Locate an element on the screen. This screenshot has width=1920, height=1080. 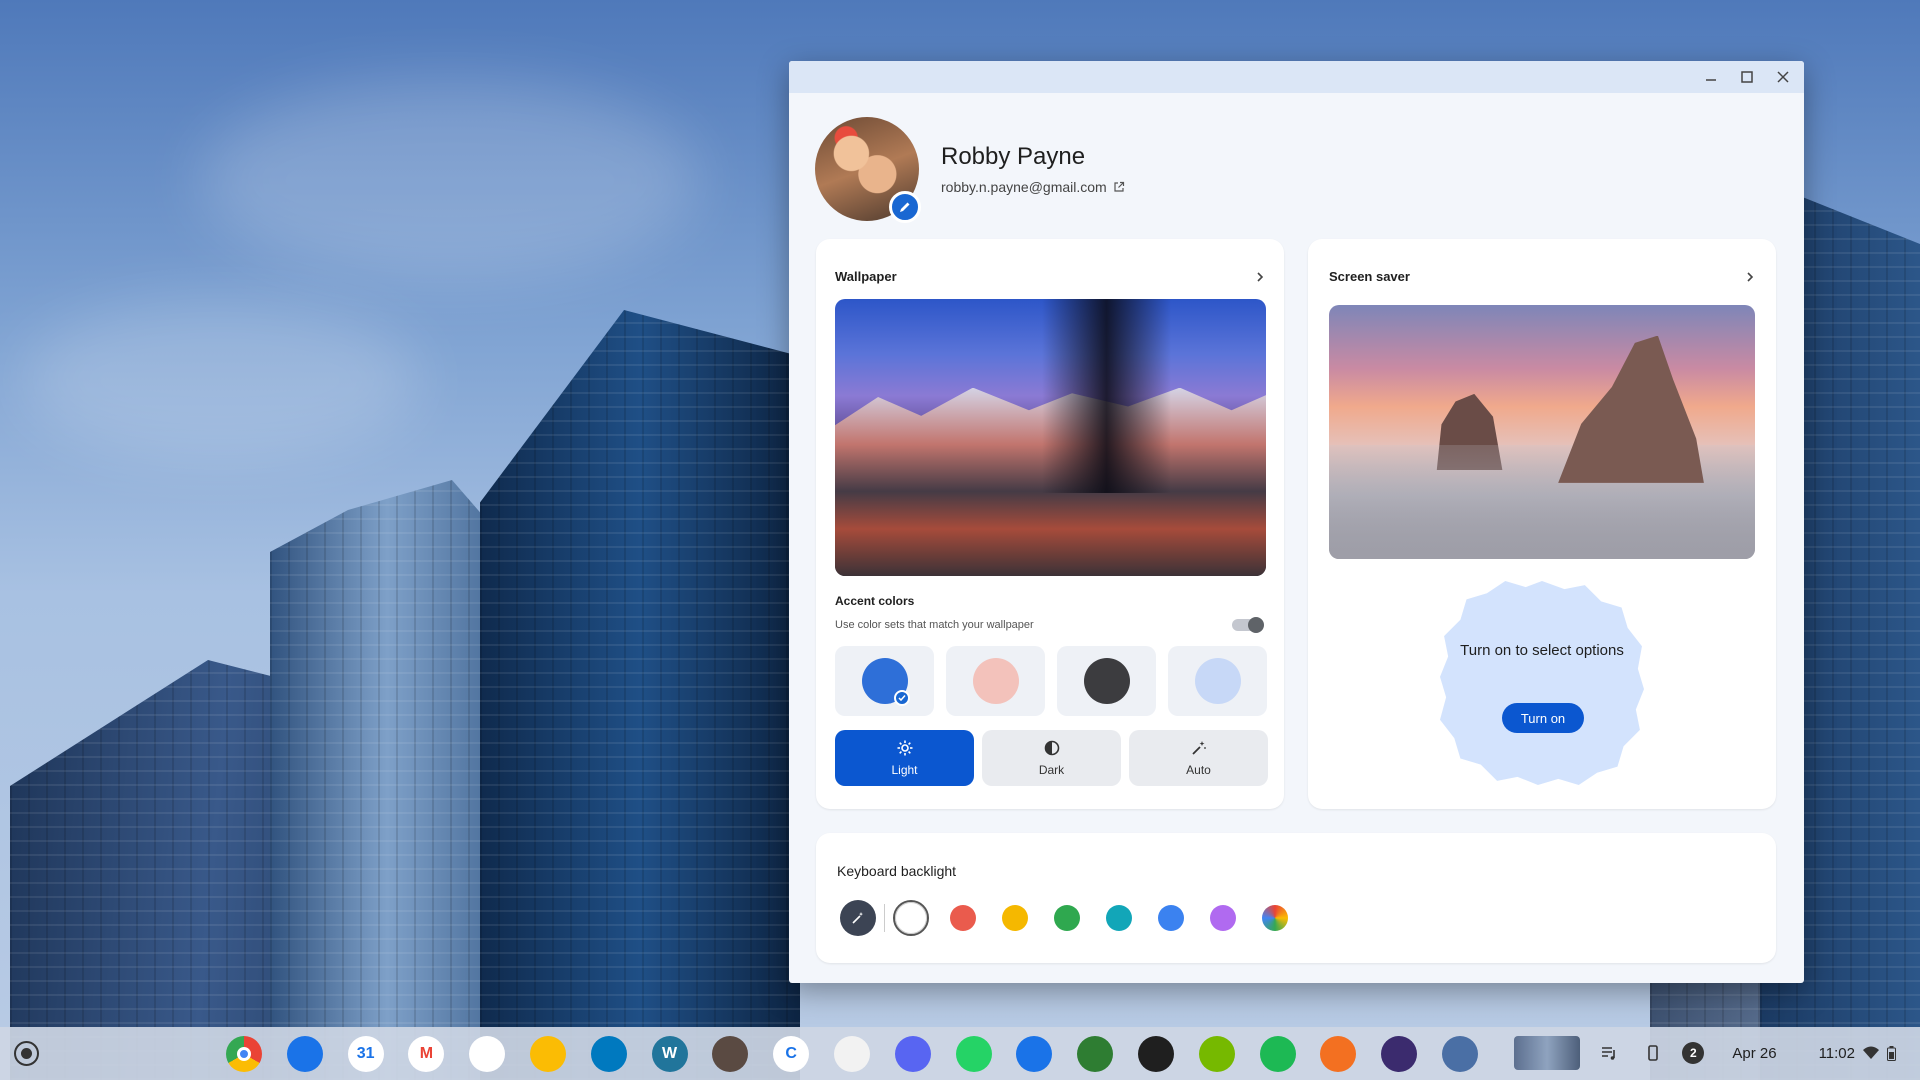
accent-colors-title: Accent colors is located at coordinates (875, 601).